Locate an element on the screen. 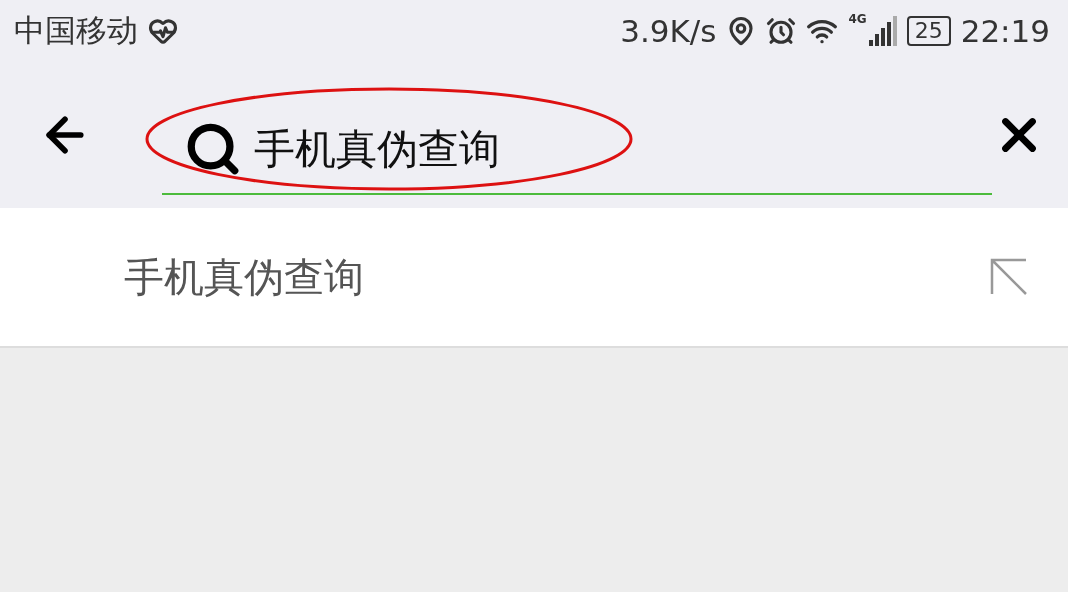 Image resolution: width=1068 pixels, height=592 pixels. battery-level: 25 is located at coordinates (928, 31).